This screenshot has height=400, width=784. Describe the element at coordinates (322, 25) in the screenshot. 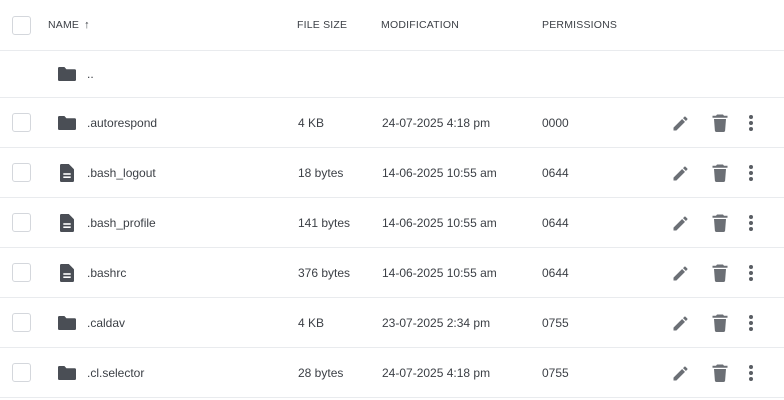

I see `column-header-file-size: FILE SIZE` at that location.